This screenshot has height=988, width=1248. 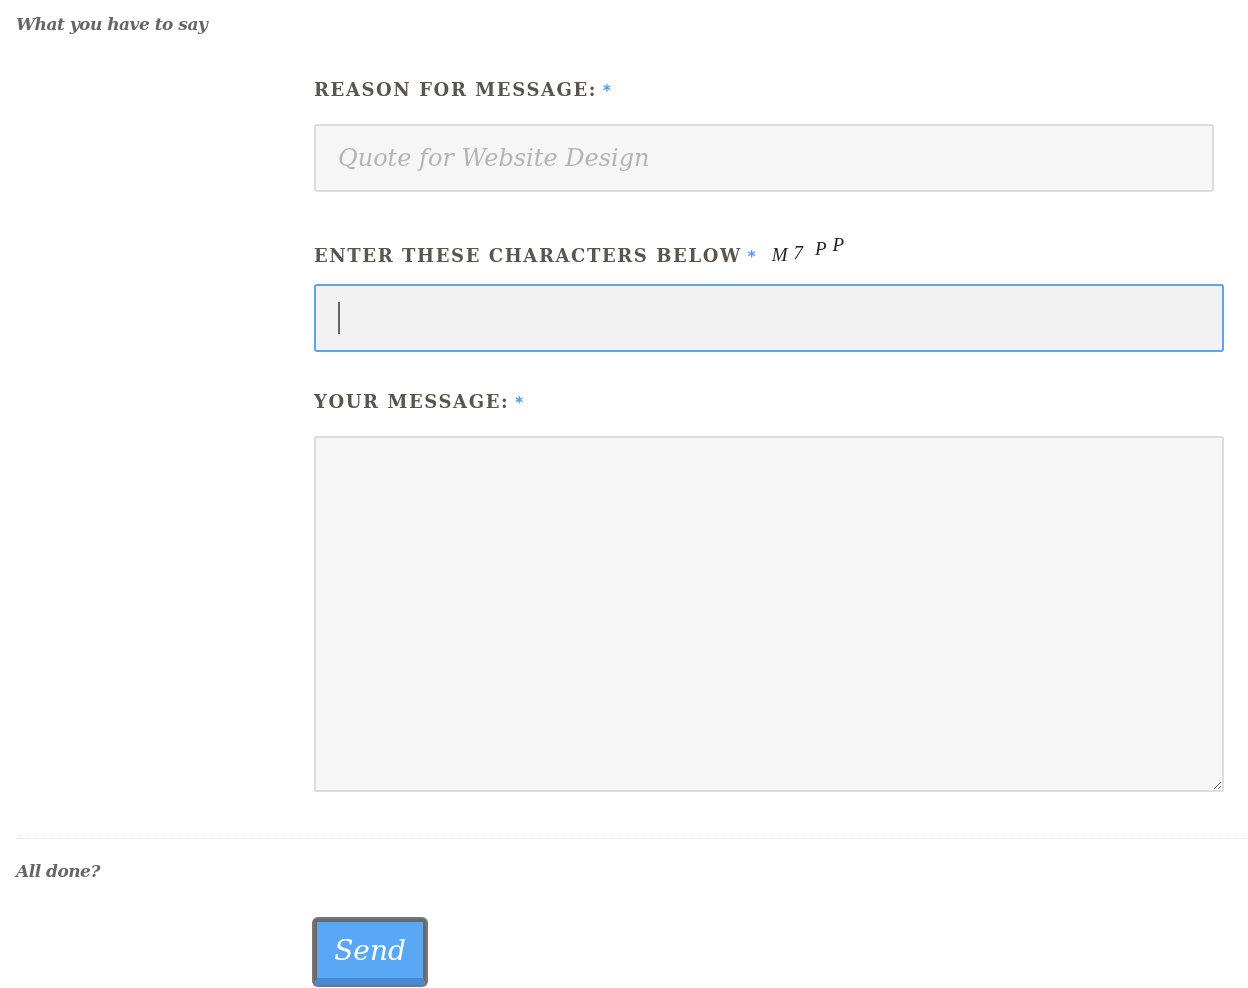 What do you see at coordinates (412, 401) in the screenshot?
I see `field-label: YOUR MESSAGE:` at bounding box center [412, 401].